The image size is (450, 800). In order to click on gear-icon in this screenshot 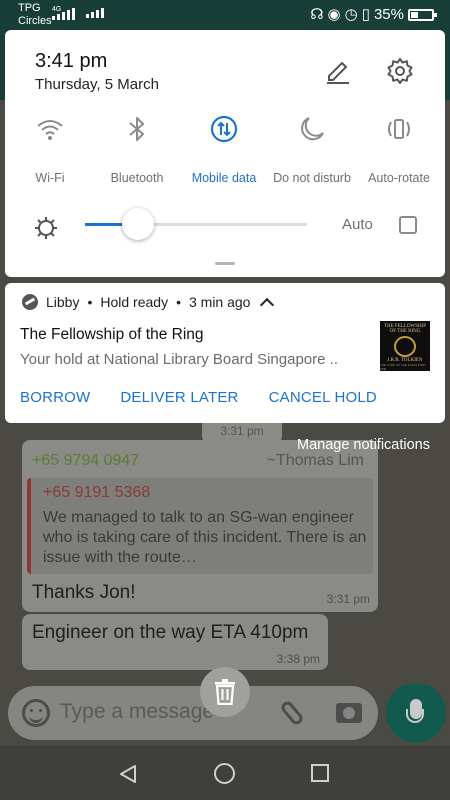, I will do `click(400, 71)`.